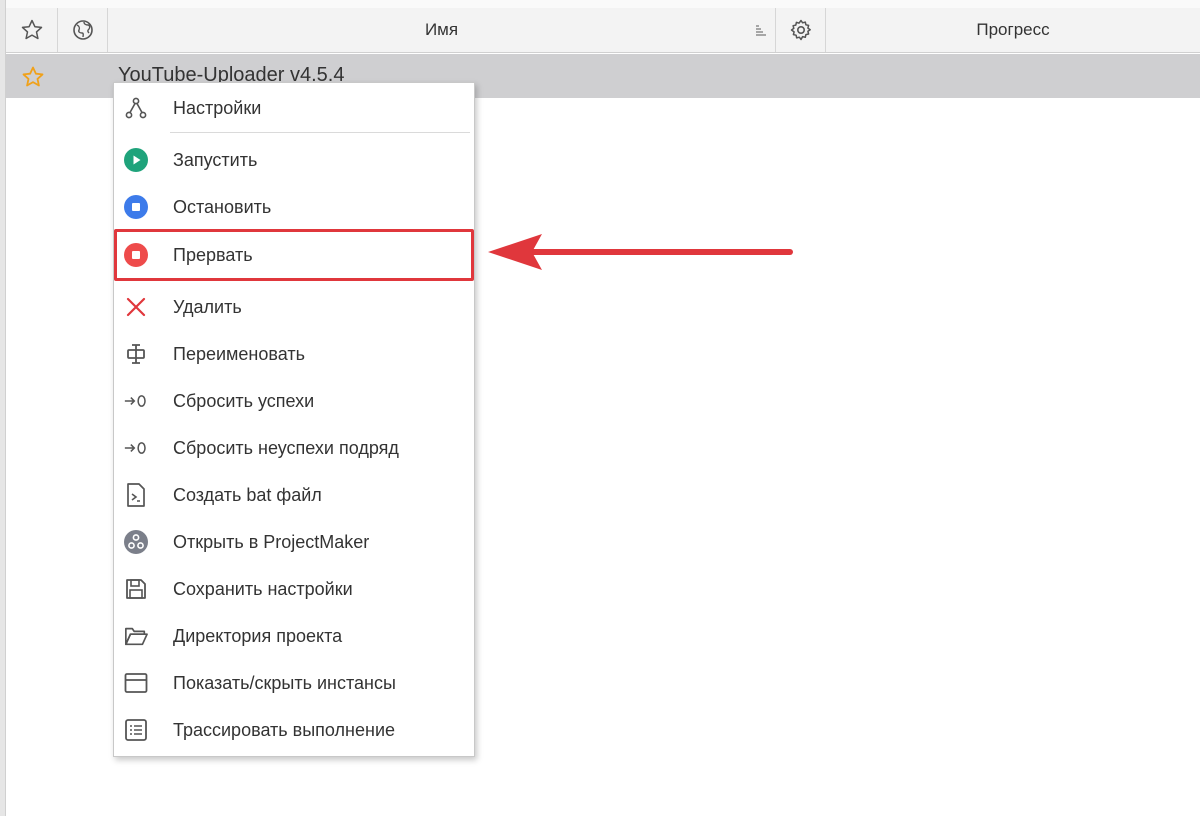 This screenshot has height=816, width=1200. What do you see at coordinates (263, 589) in the screenshot?
I see `menu-item-label: Сохранить настройки` at bounding box center [263, 589].